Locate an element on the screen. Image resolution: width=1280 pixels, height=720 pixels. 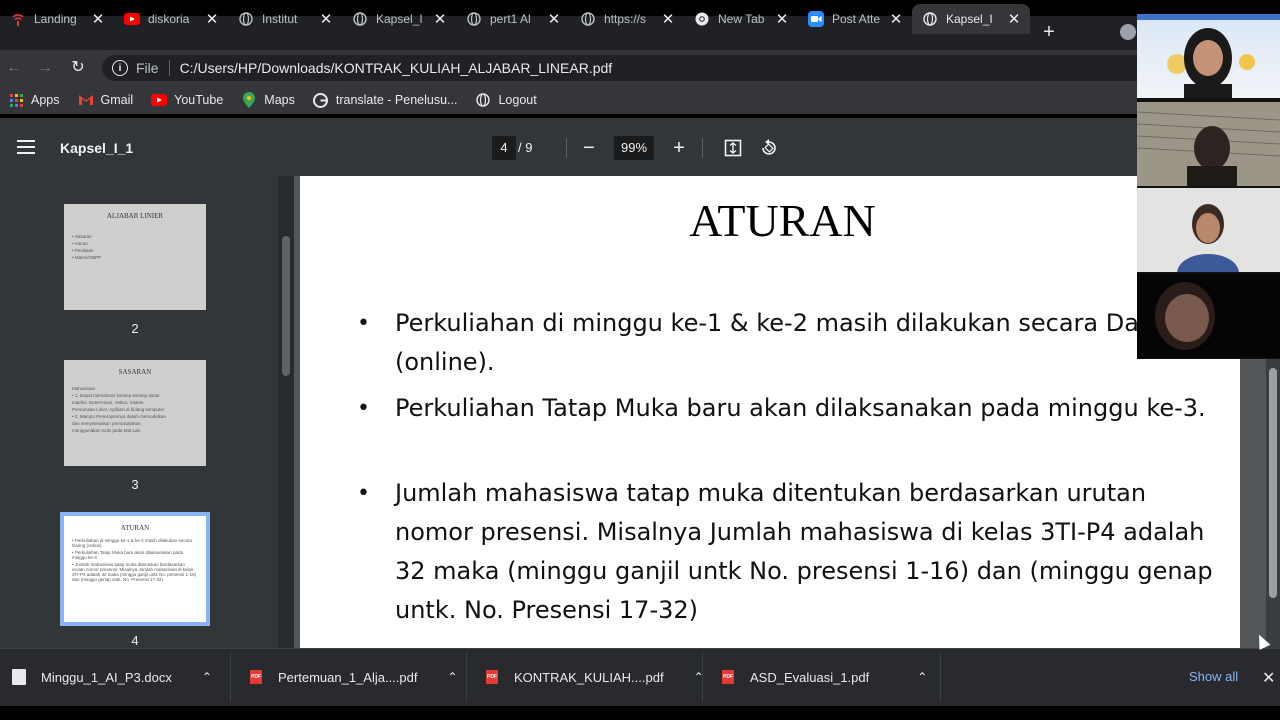
zoom-out-button: − is located at coordinates (589, 148).